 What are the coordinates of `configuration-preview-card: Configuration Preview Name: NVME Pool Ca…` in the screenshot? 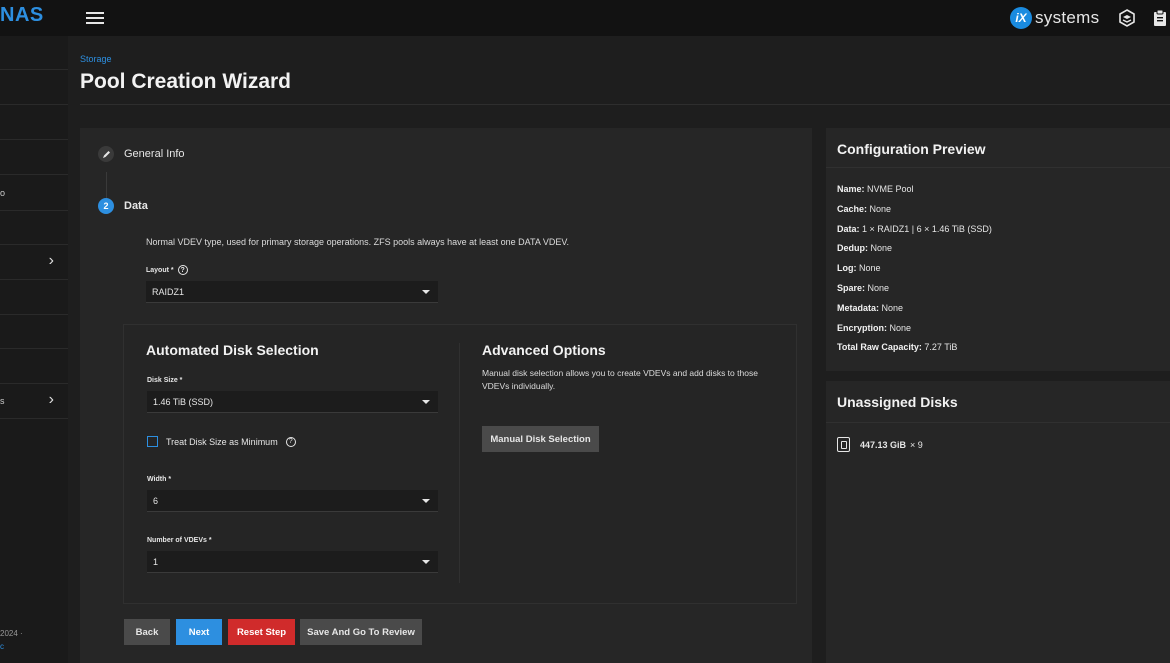 It's located at (998, 249).